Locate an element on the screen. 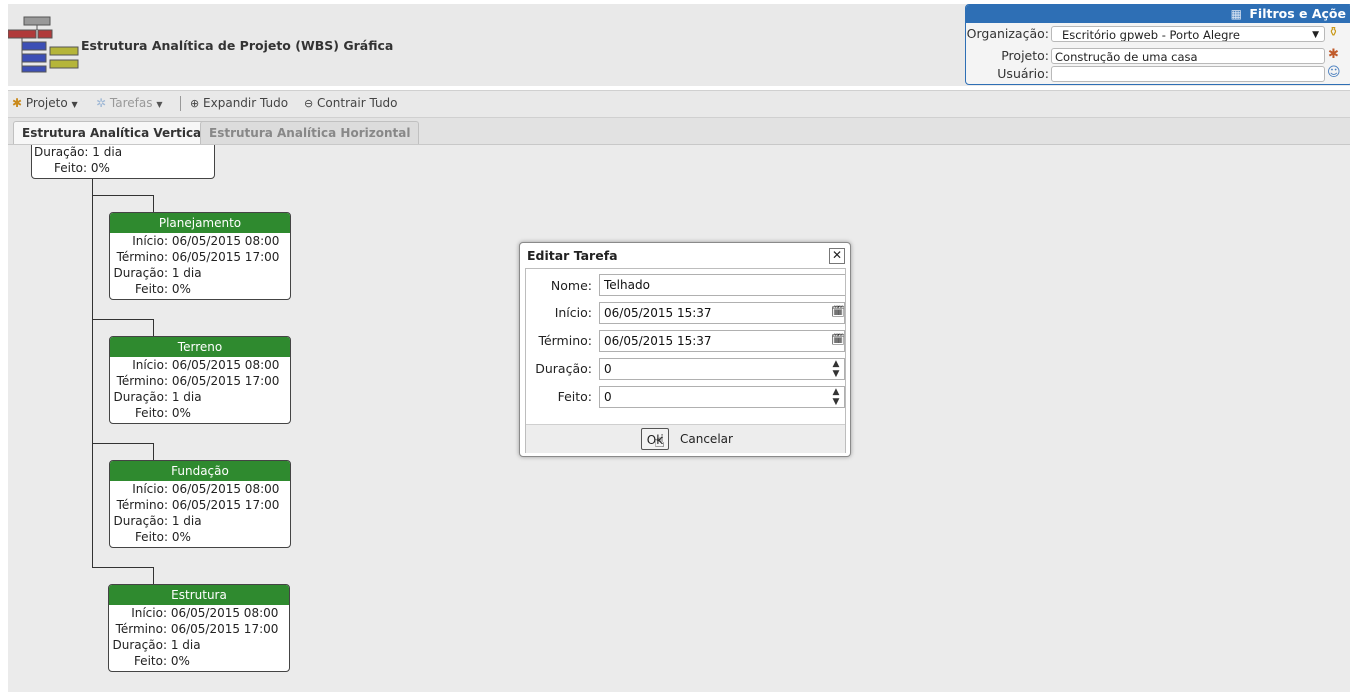 The image size is (1350, 692). collapse-icon: ⊖ is located at coordinates (309, 103).